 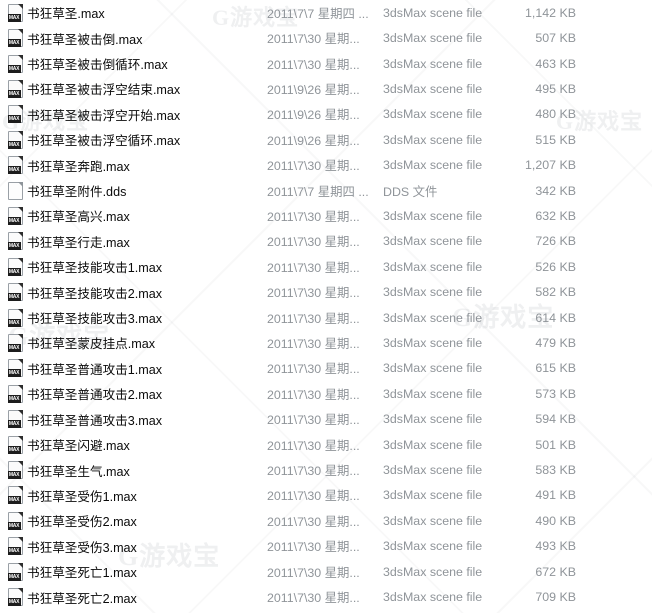 What do you see at coordinates (555, 190) in the screenshot?
I see `file-size: 342 KB` at bounding box center [555, 190].